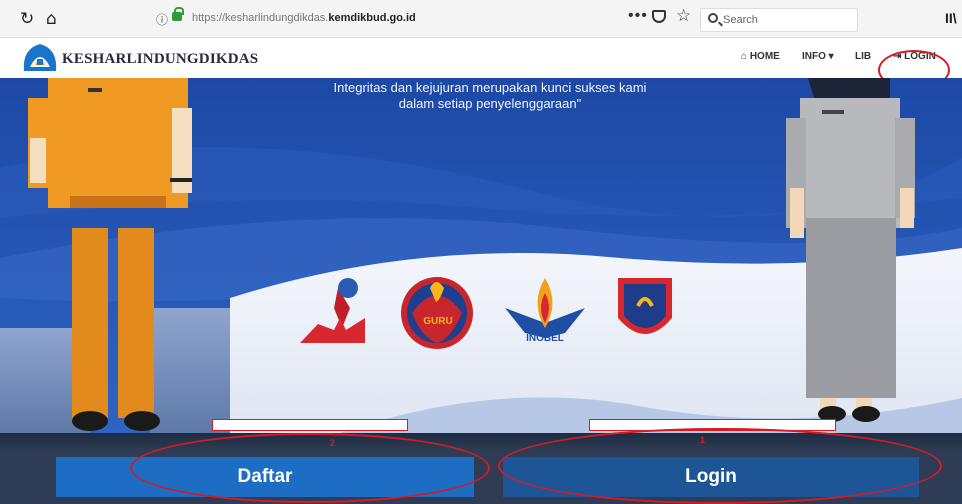  I want to click on search-box, so click(779, 20).